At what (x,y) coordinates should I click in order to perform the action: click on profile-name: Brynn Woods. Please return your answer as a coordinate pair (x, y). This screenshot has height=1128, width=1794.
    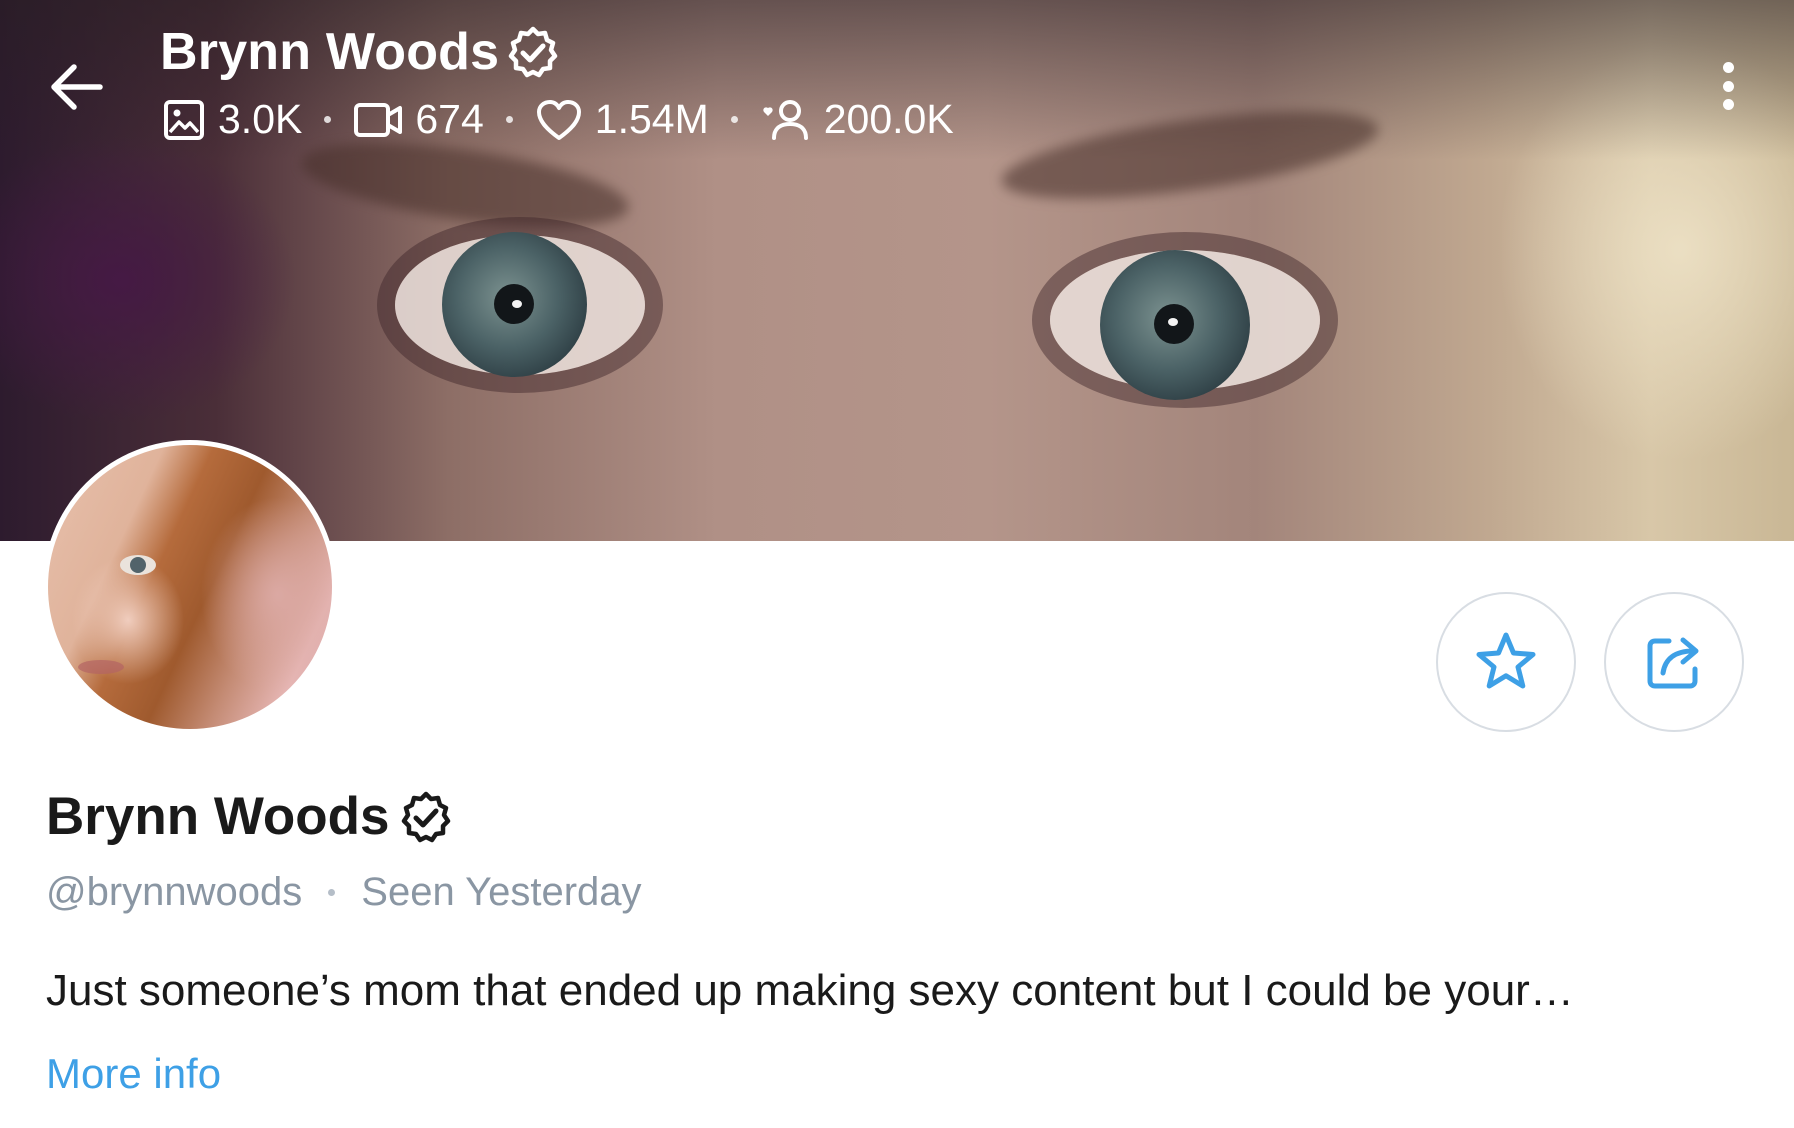
    Looking at the image, I should click on (218, 816).